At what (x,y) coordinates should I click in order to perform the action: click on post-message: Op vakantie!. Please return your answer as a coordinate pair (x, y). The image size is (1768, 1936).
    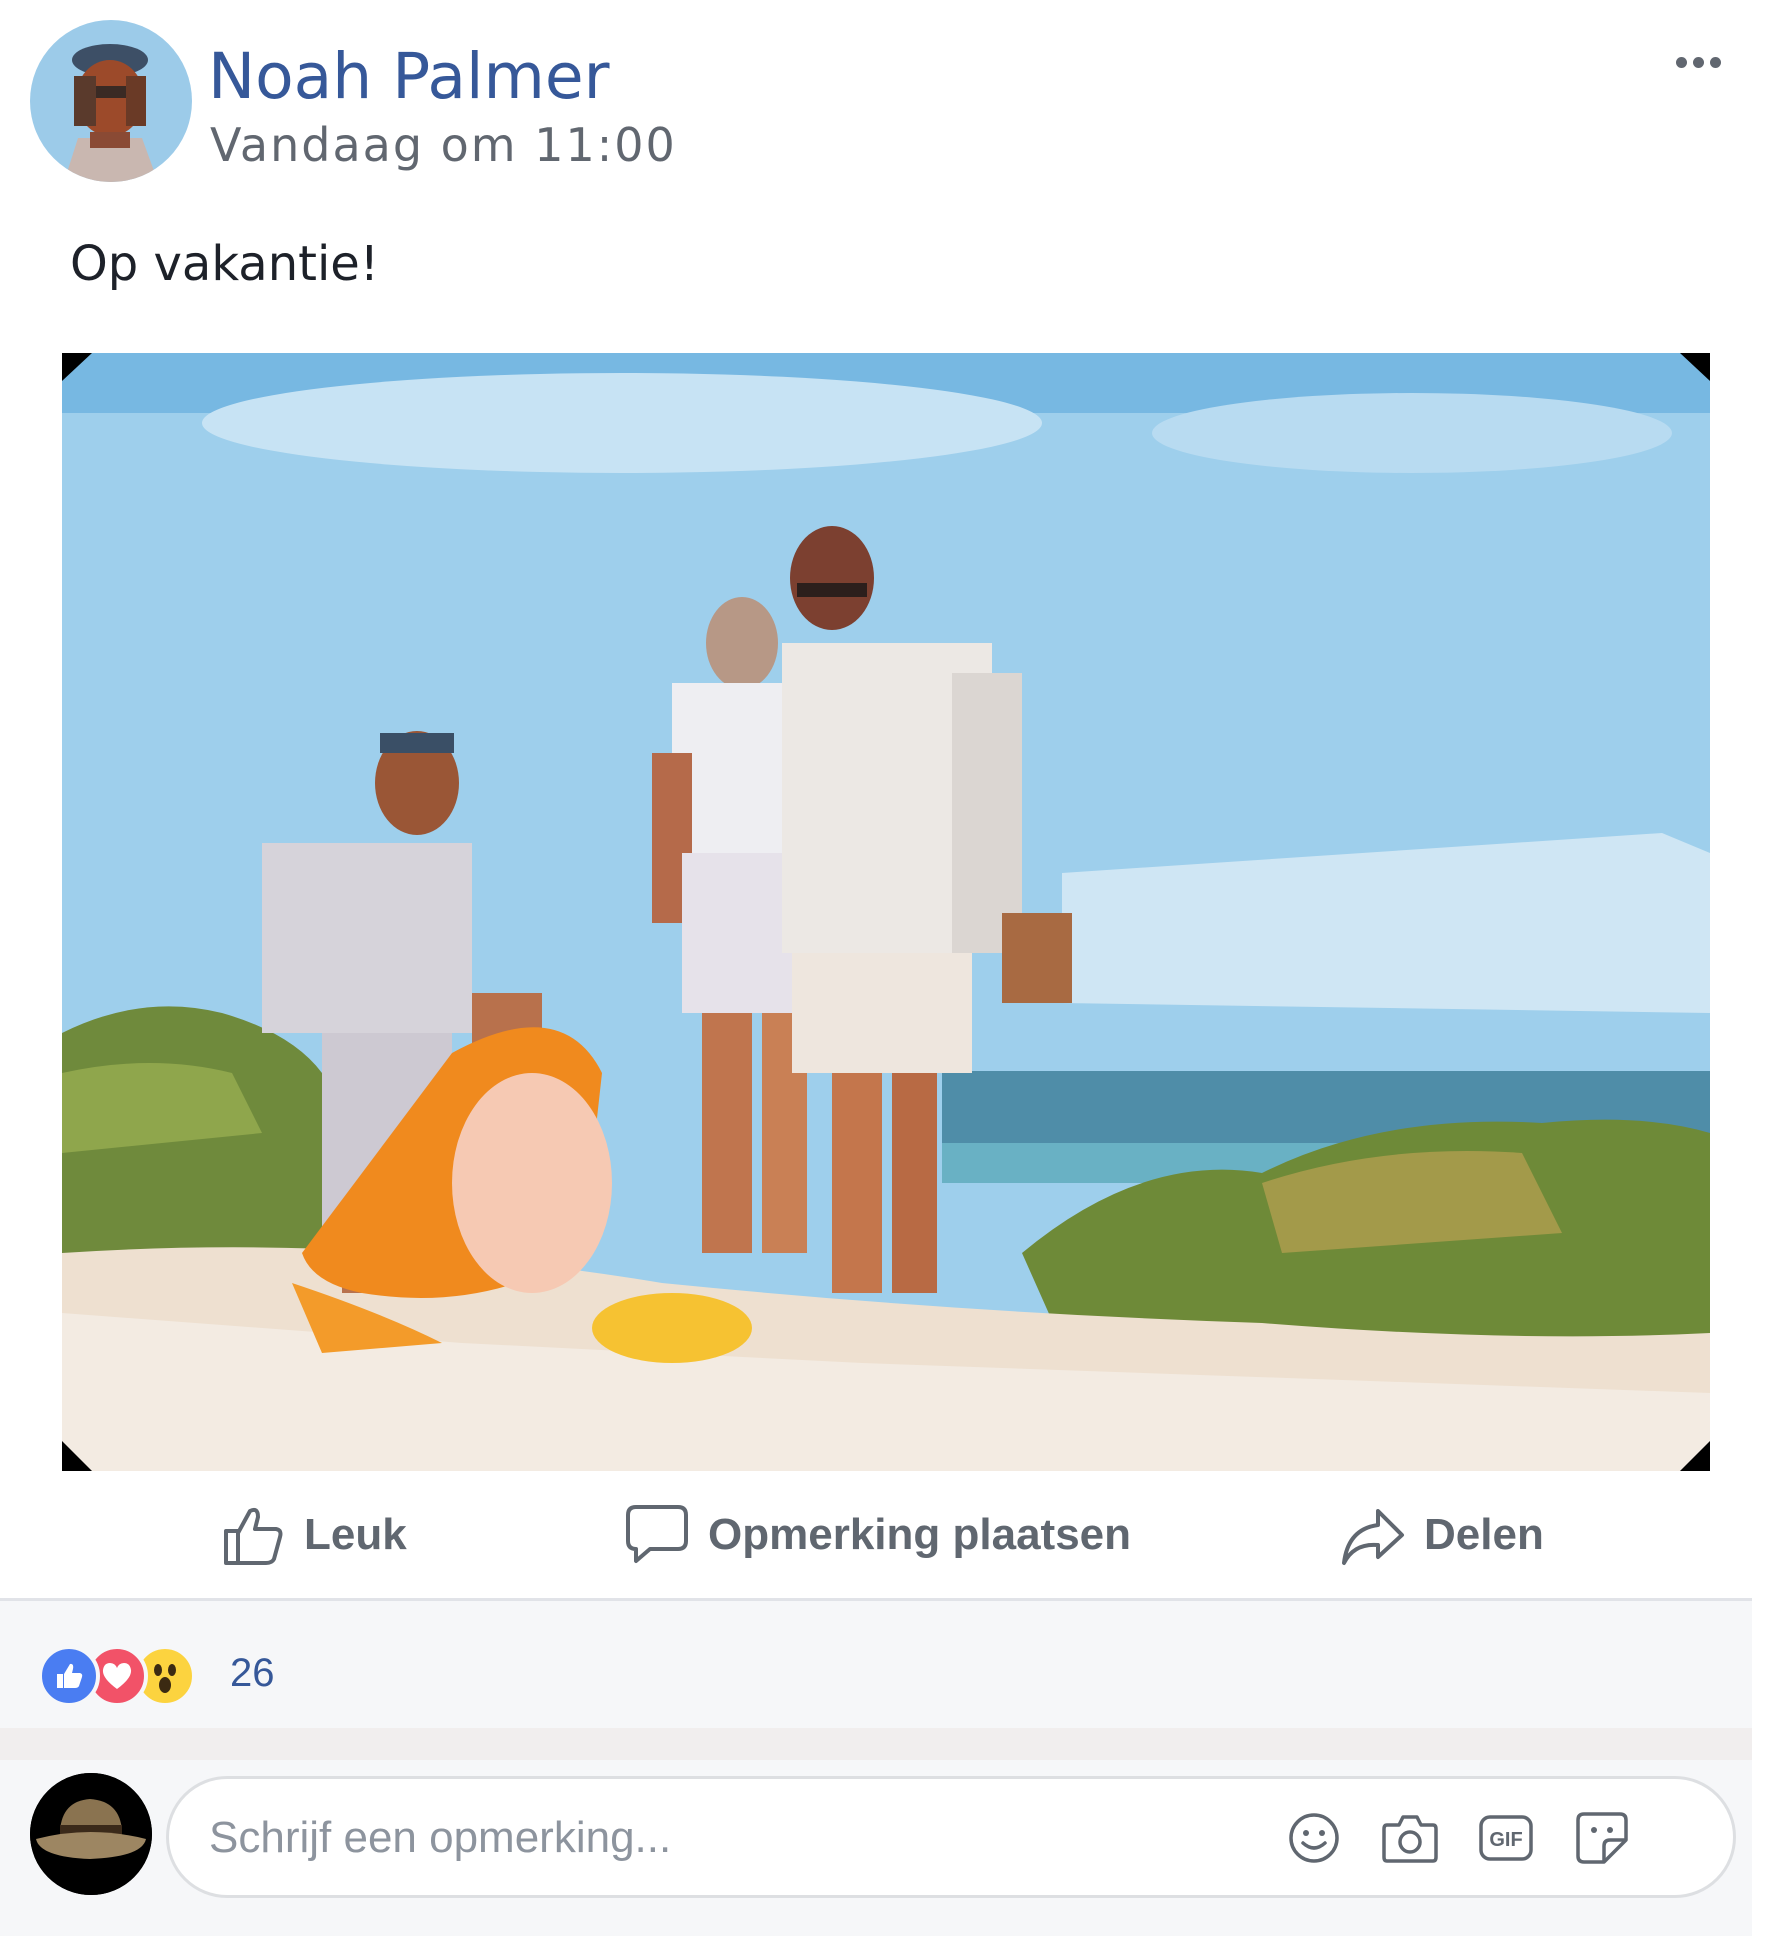
    Looking at the image, I should click on (225, 264).